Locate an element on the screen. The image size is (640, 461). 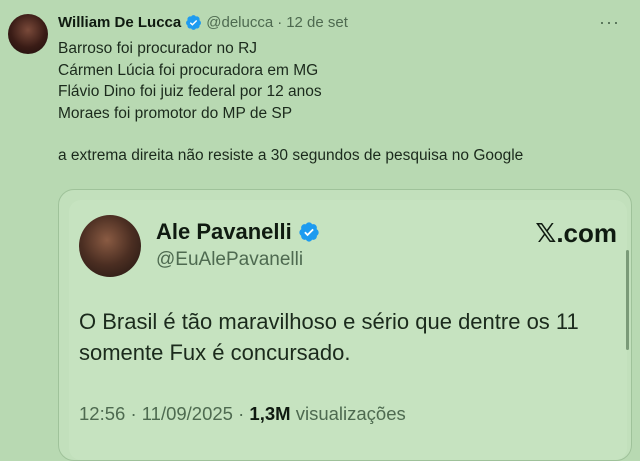
scrollbar is located at coordinates (627, 300).